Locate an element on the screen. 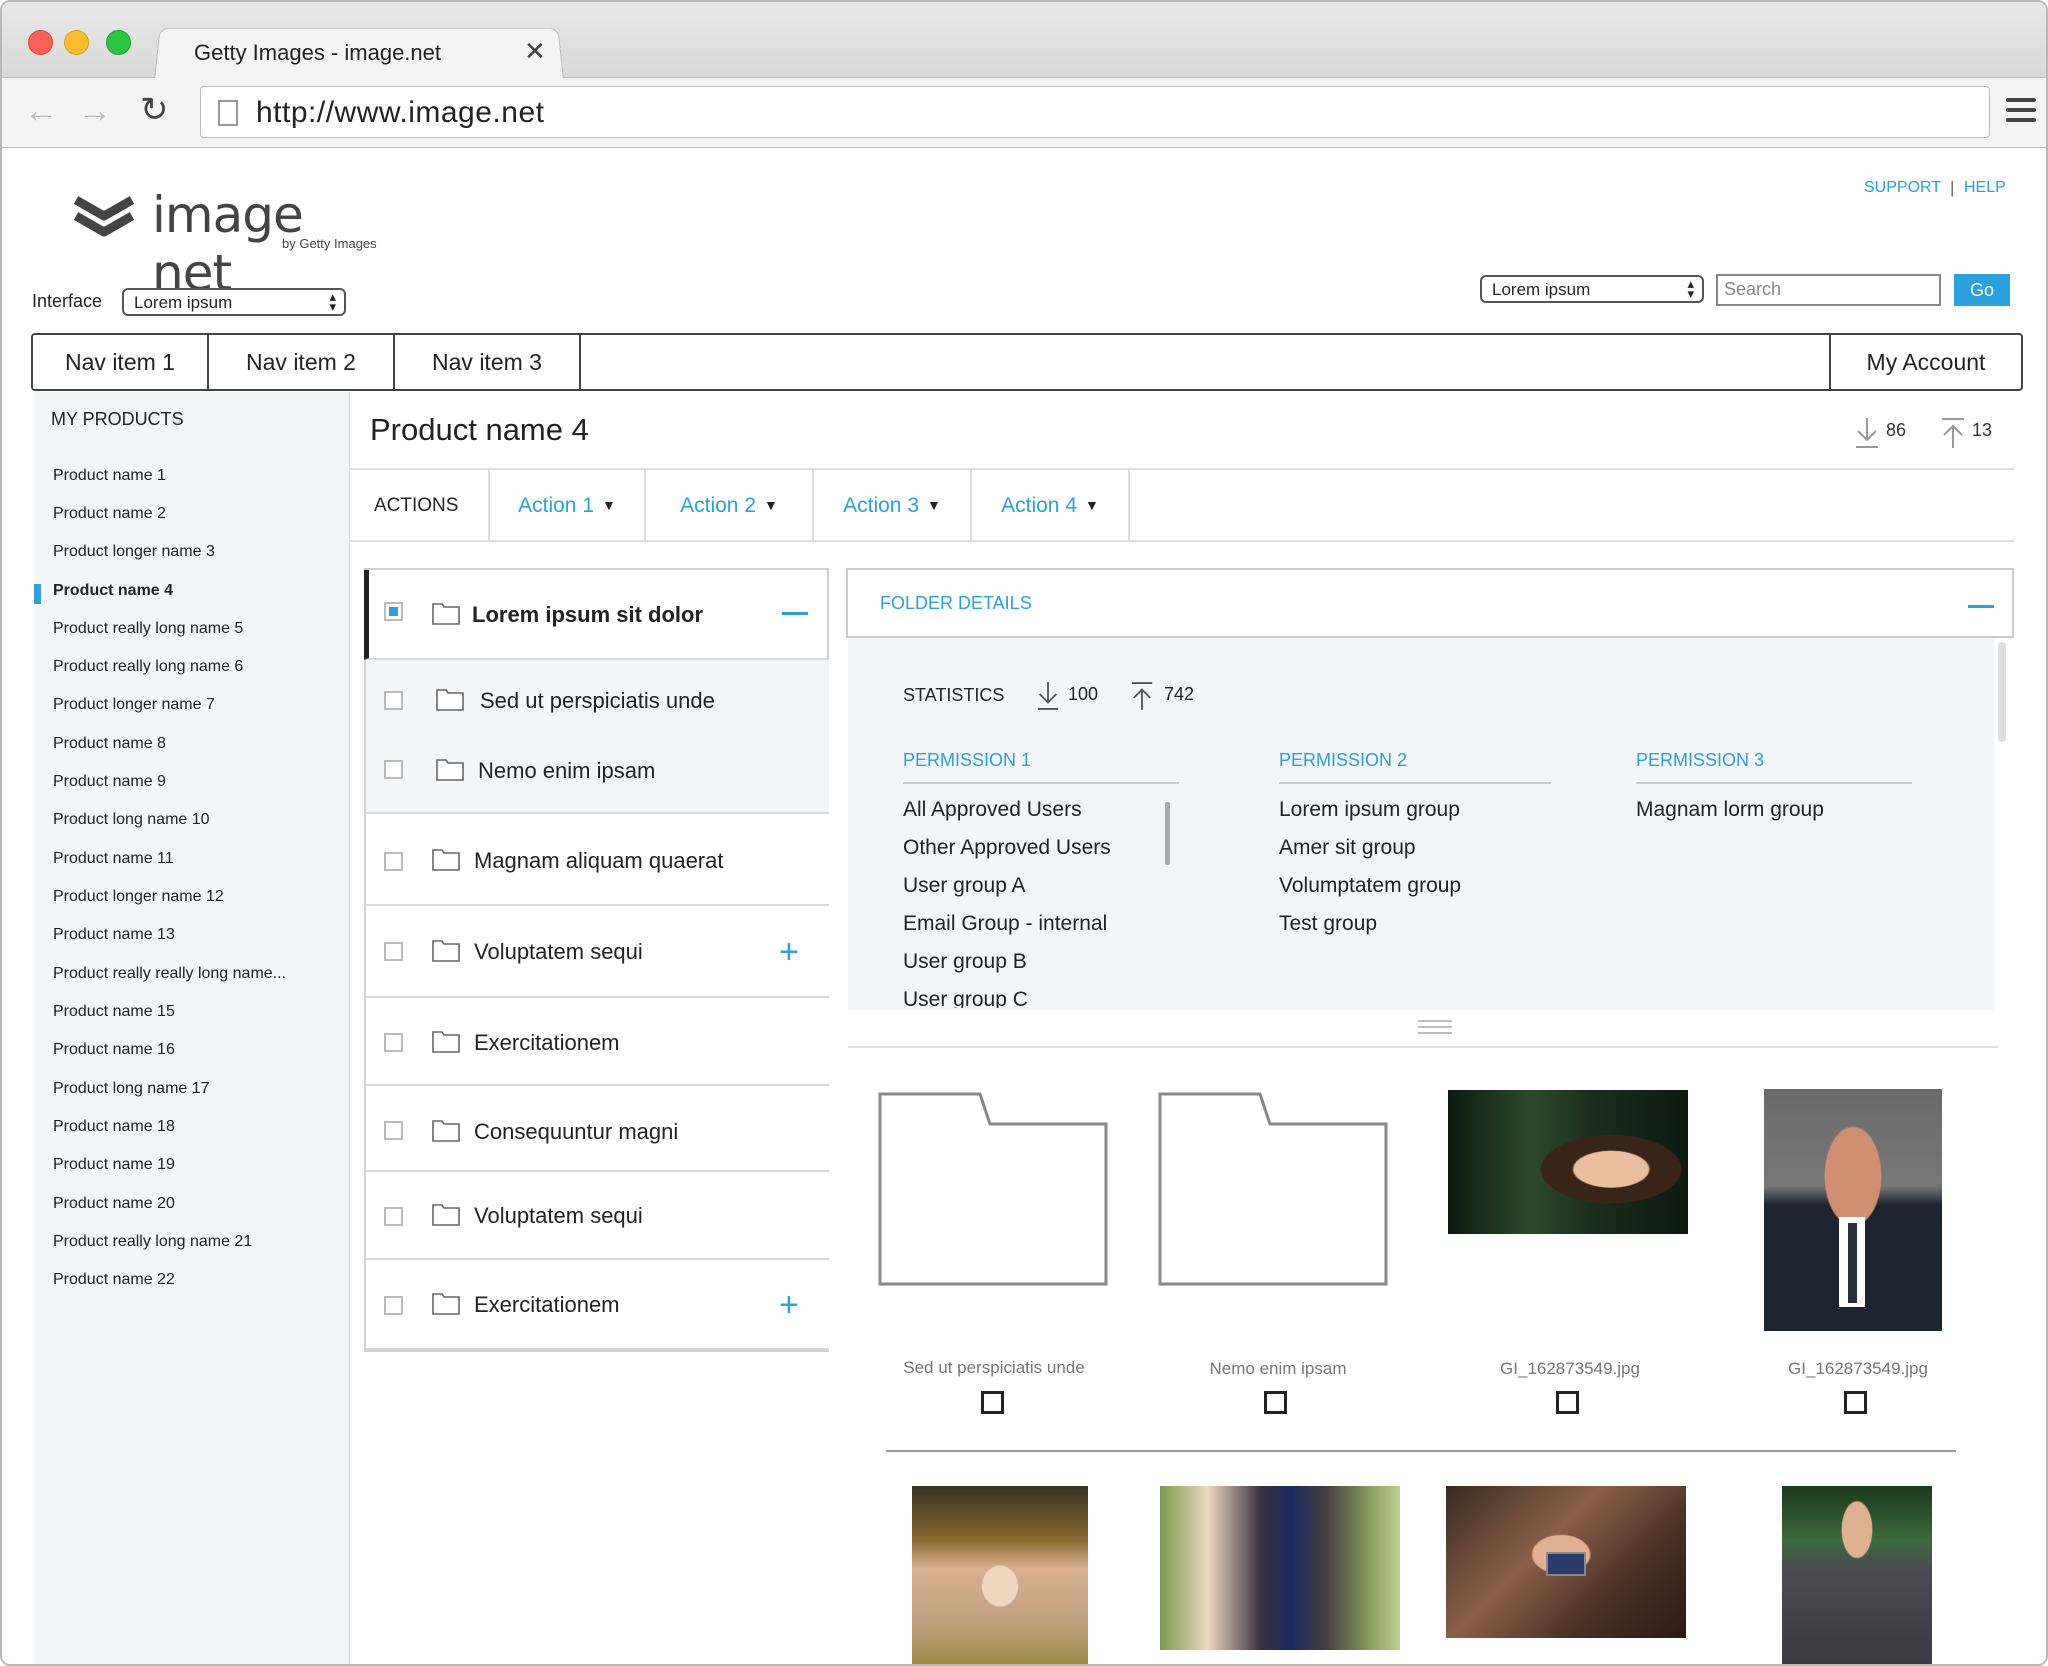  action-3-dropdown: Action 3 ▼ is located at coordinates (891, 506).